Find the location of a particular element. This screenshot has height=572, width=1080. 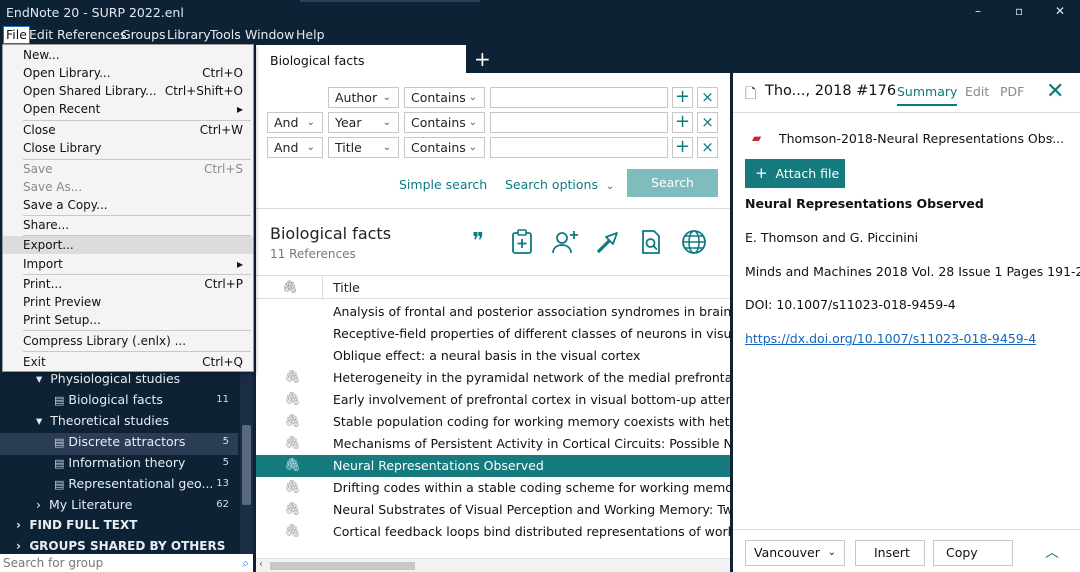

search-field-select-1: Author ⌄ is located at coordinates (363, 97).